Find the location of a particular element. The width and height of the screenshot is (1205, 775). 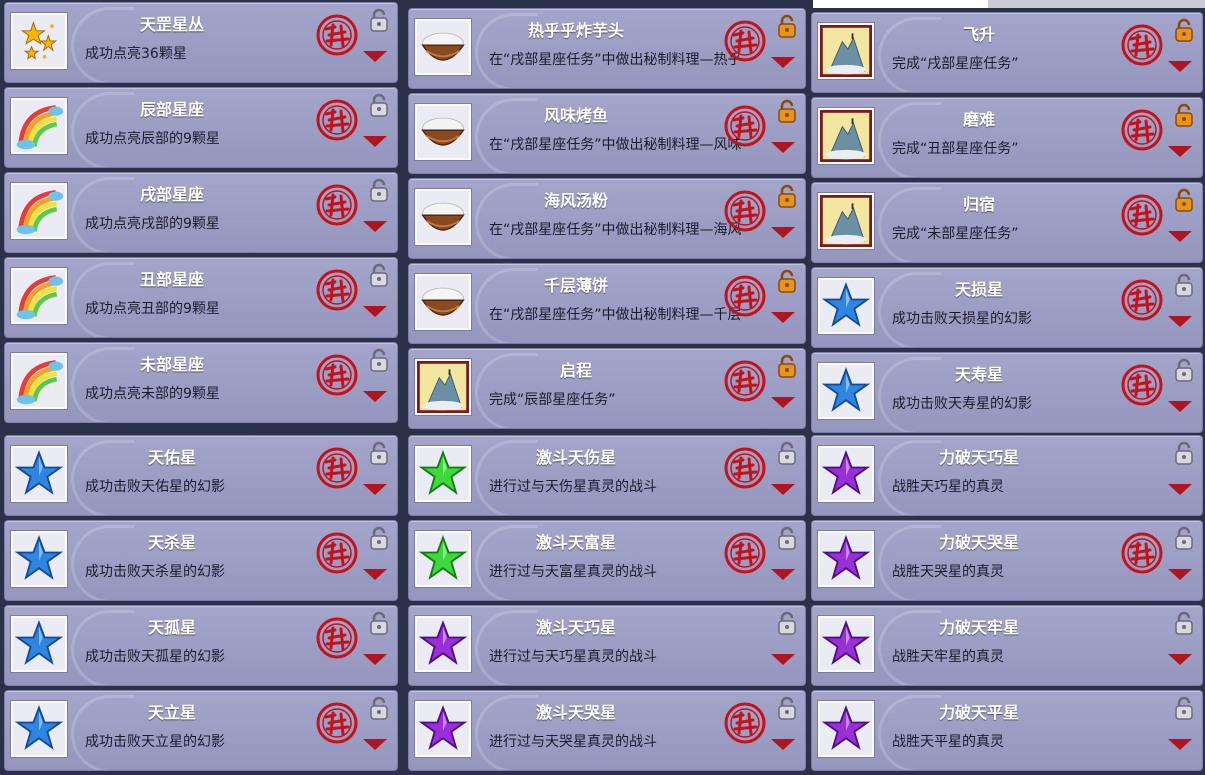

achievement-card: 归宿 完成“未部星座任务” is located at coordinates (1007, 222).